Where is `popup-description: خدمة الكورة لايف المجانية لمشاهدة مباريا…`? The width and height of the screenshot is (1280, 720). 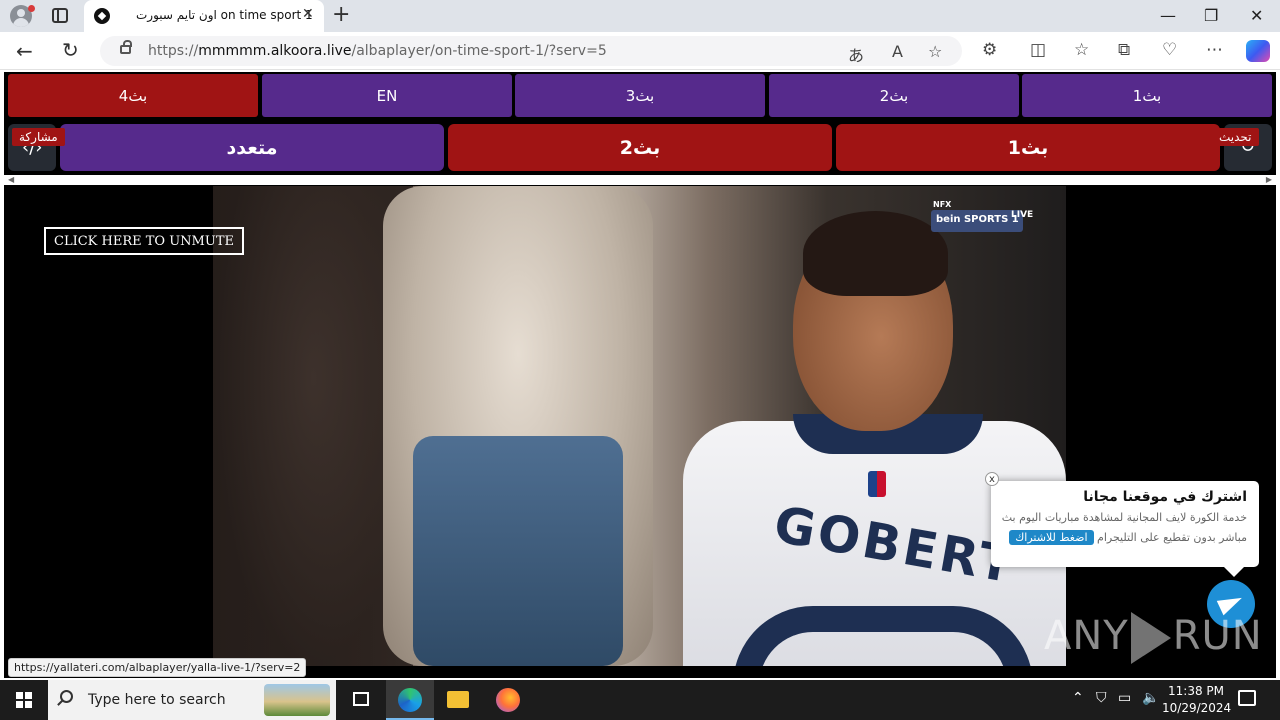 popup-description: خدمة الكورة لايف المجانية لمشاهدة مباريا… is located at coordinates (1124, 517).